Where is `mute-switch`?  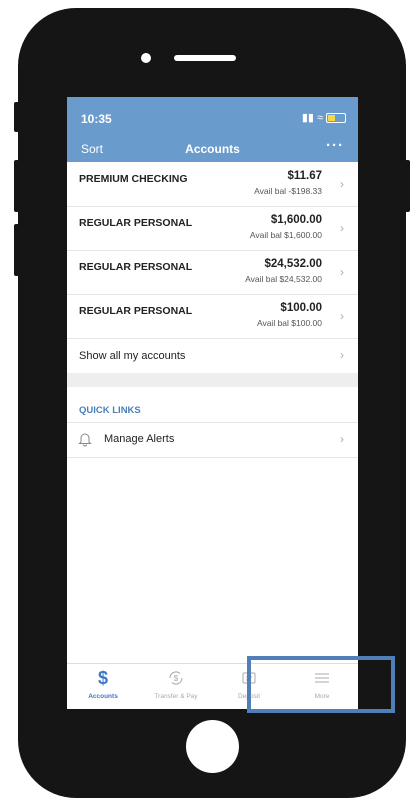 mute-switch is located at coordinates (16, 117).